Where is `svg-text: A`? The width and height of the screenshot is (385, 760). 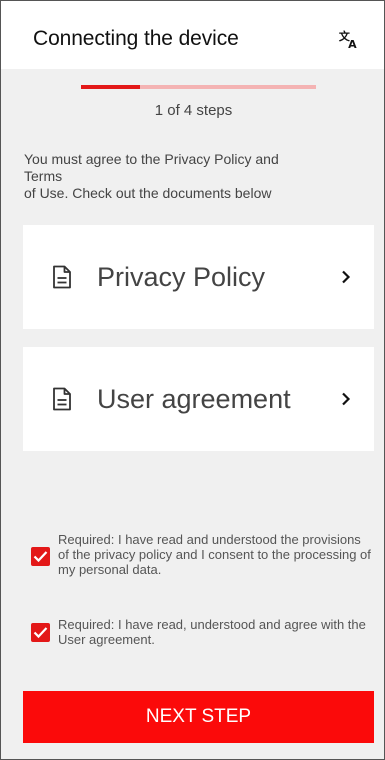 svg-text: A is located at coordinates (352, 44).